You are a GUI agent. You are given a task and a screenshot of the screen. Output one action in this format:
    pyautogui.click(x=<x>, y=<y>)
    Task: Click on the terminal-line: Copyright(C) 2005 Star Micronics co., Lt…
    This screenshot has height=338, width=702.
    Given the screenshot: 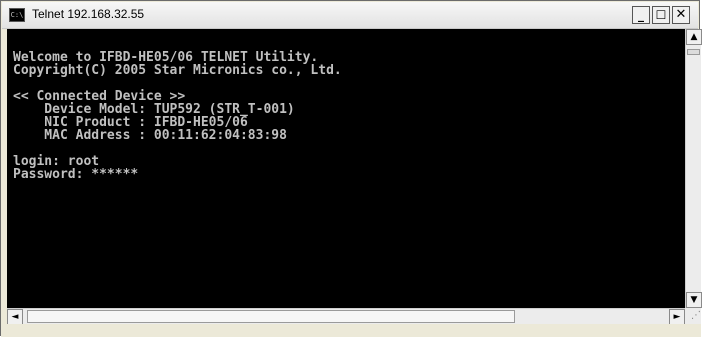 What is the action you would take?
    pyautogui.click(x=177, y=70)
    